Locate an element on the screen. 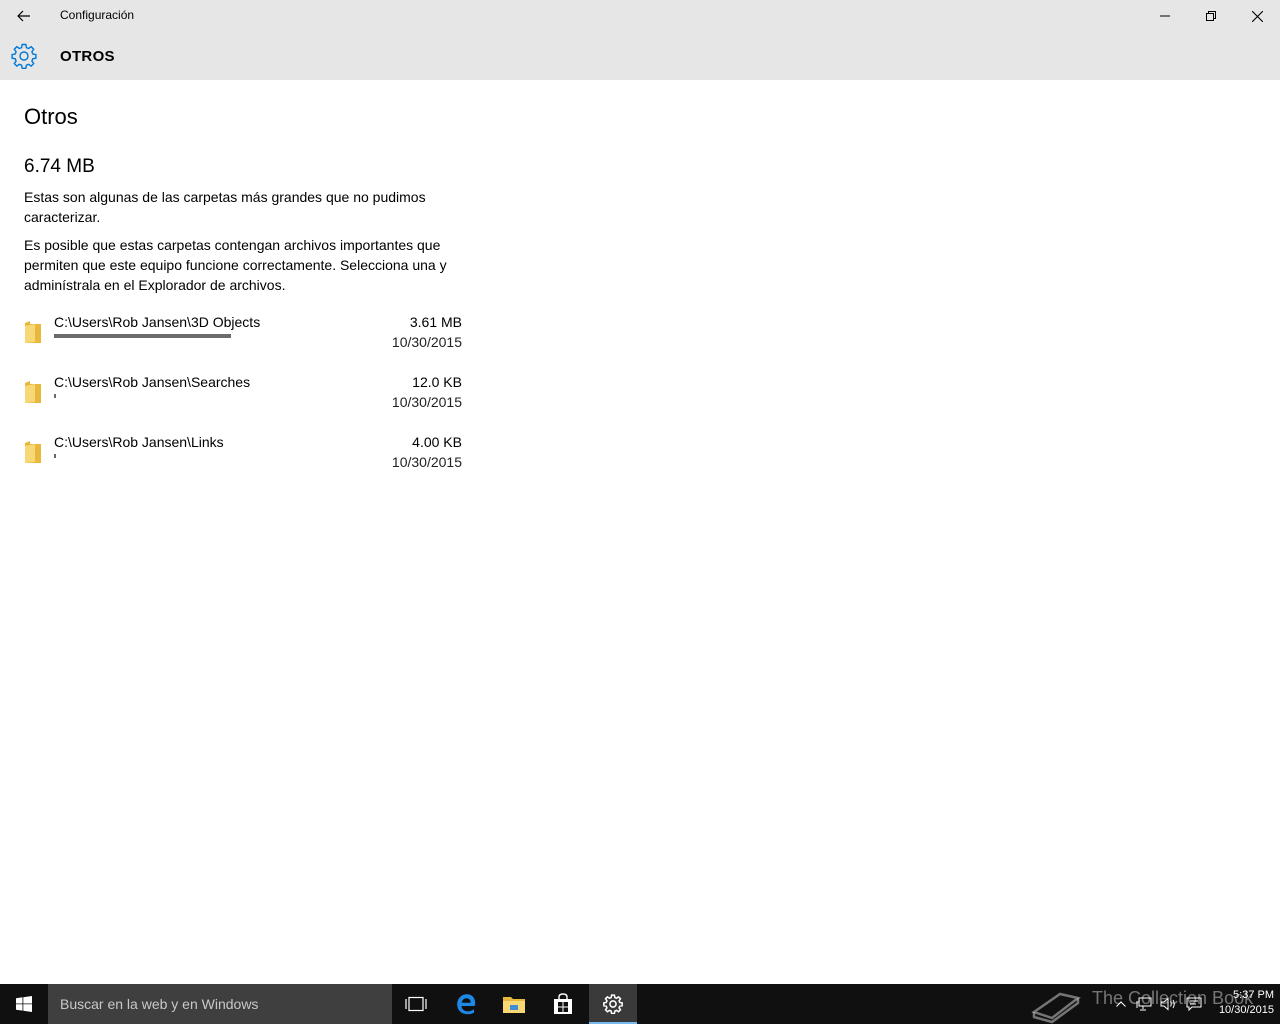  system-clock: 5:37 PM 10/30/2015 is located at coordinates (1240, 1003).